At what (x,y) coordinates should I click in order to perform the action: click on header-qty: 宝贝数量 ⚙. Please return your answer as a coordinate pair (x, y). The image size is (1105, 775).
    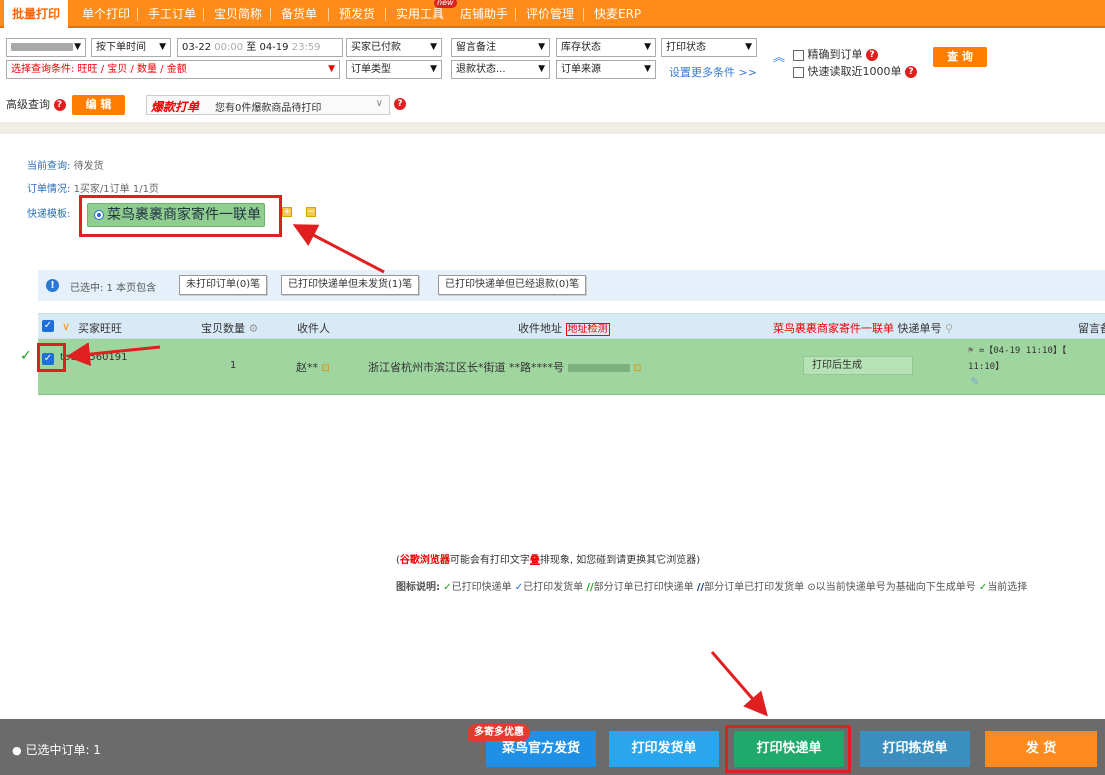
    Looking at the image, I should click on (229, 328).